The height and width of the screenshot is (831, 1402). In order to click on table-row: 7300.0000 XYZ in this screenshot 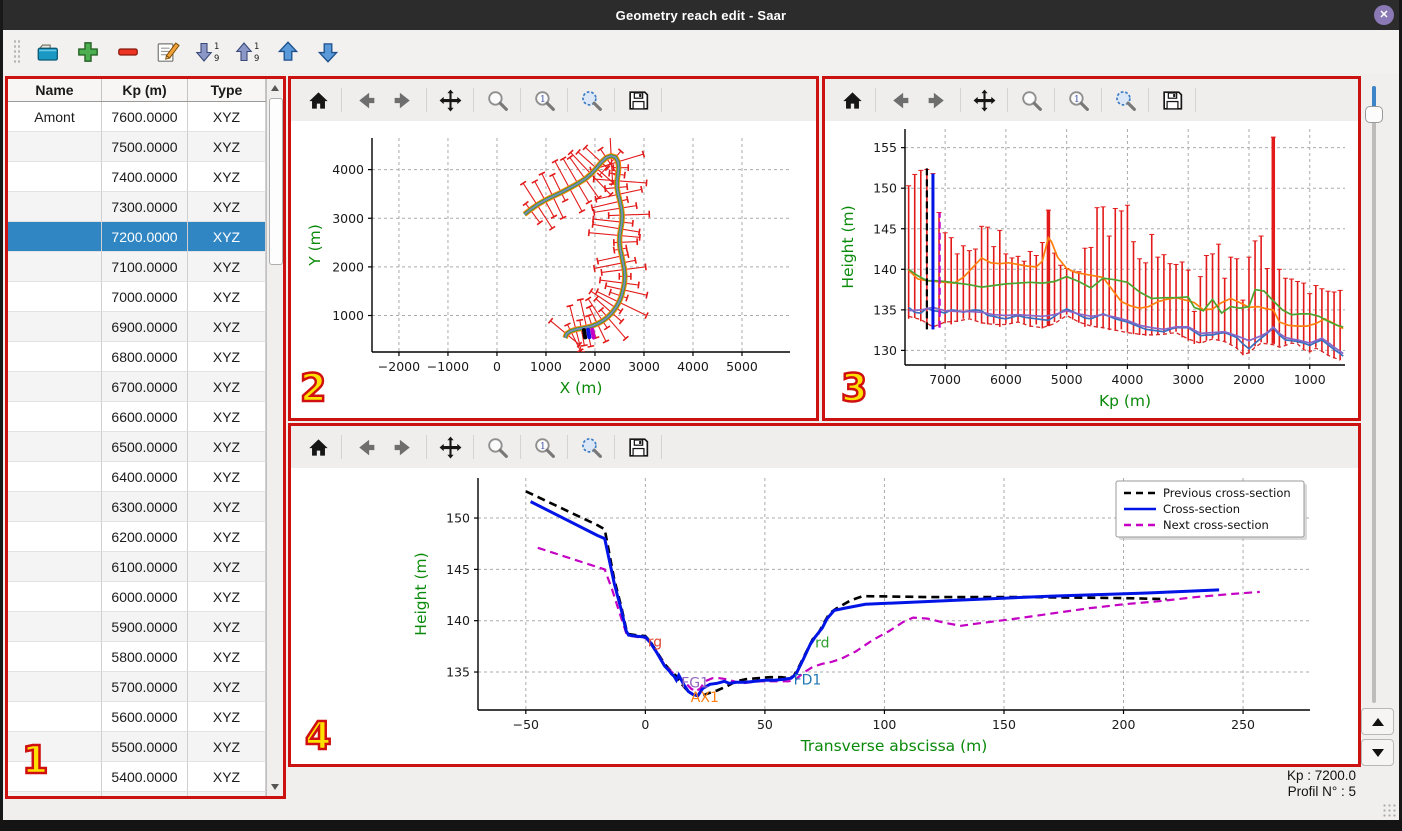, I will do `click(137, 207)`.